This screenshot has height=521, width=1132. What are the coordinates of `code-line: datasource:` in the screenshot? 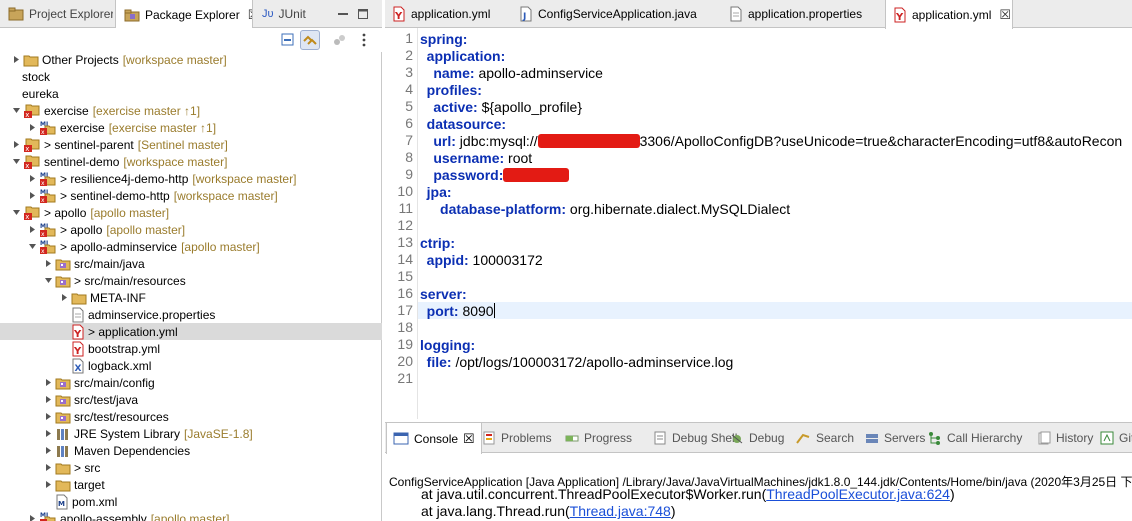 It's located at (775, 123).